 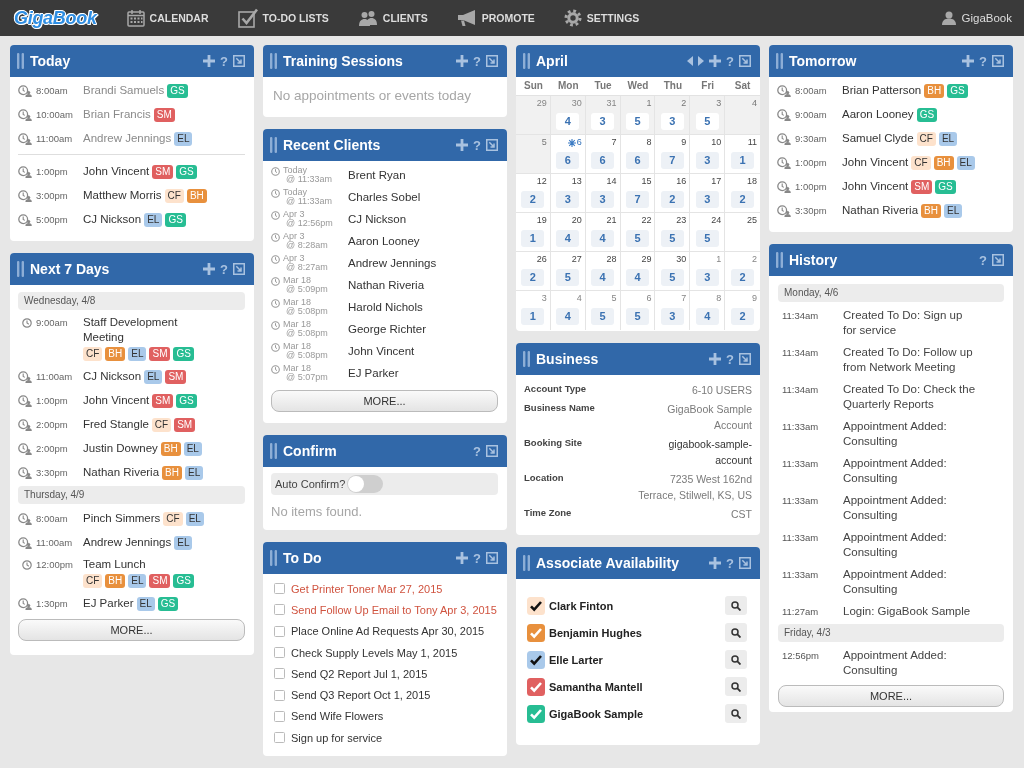 What do you see at coordinates (384, 197) in the screenshot?
I see `client-name: Charles Sobel` at bounding box center [384, 197].